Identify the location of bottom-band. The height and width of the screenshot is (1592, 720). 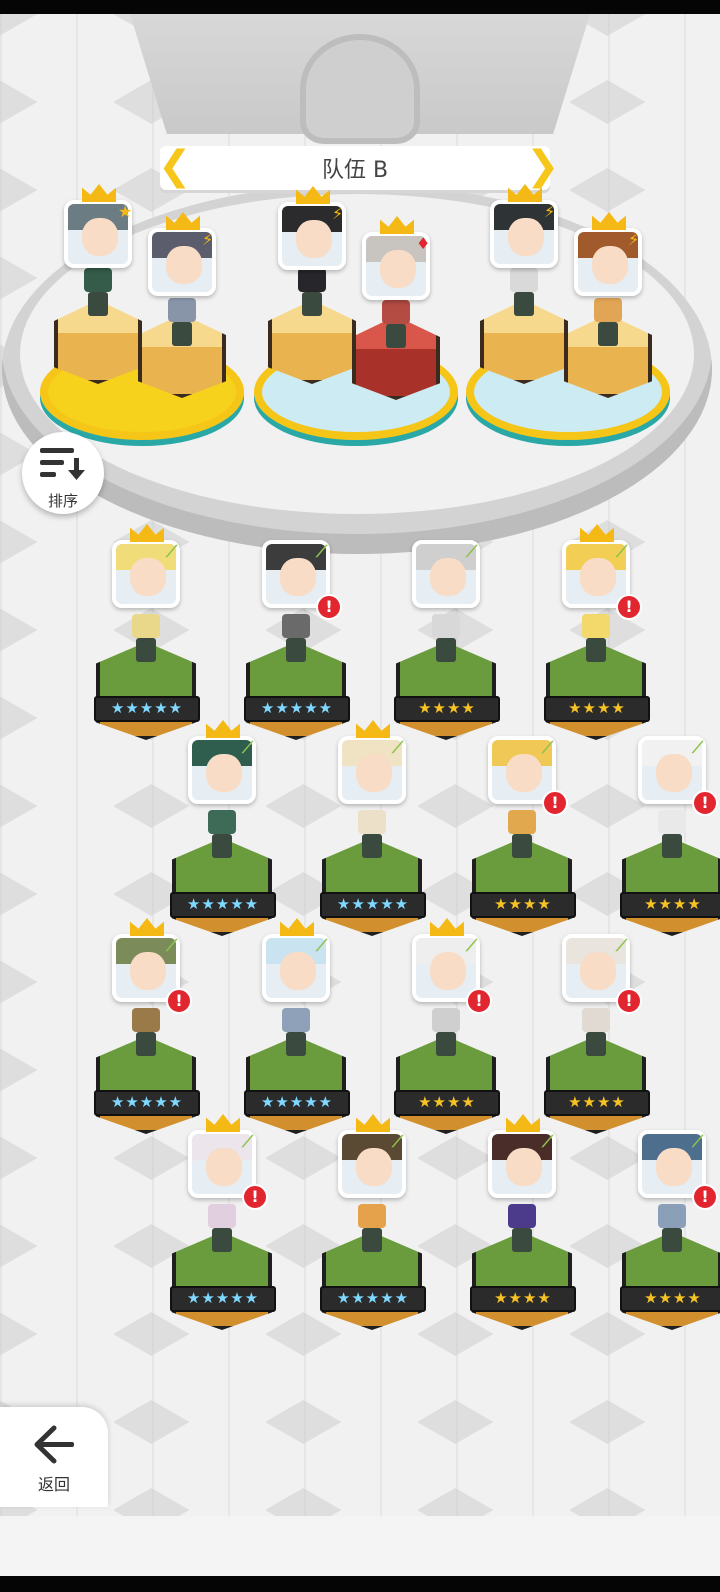
(360, 1546).